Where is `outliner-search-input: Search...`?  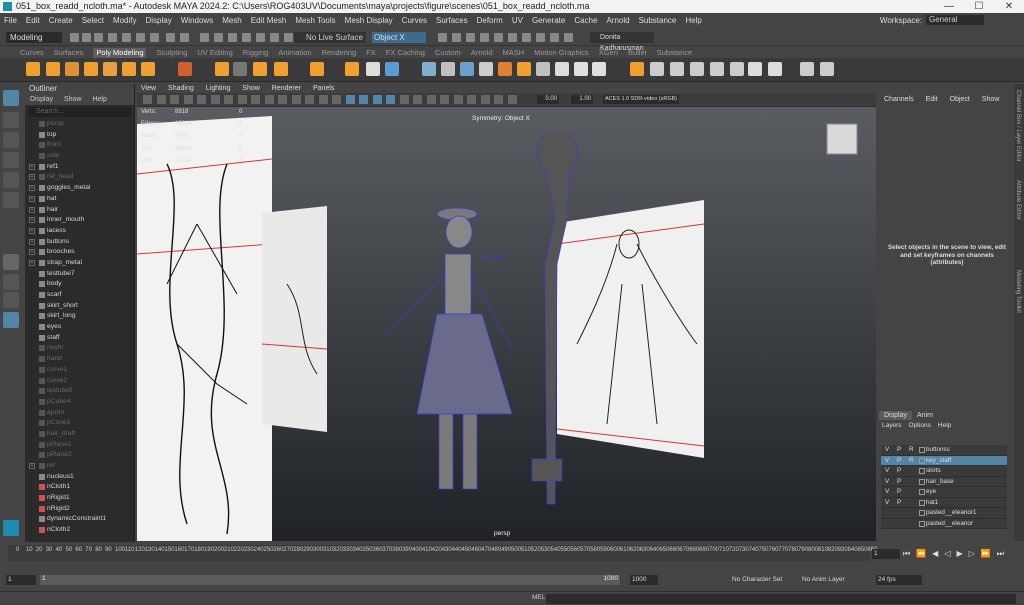 outliner-search-input: Search... is located at coordinates (79, 112).